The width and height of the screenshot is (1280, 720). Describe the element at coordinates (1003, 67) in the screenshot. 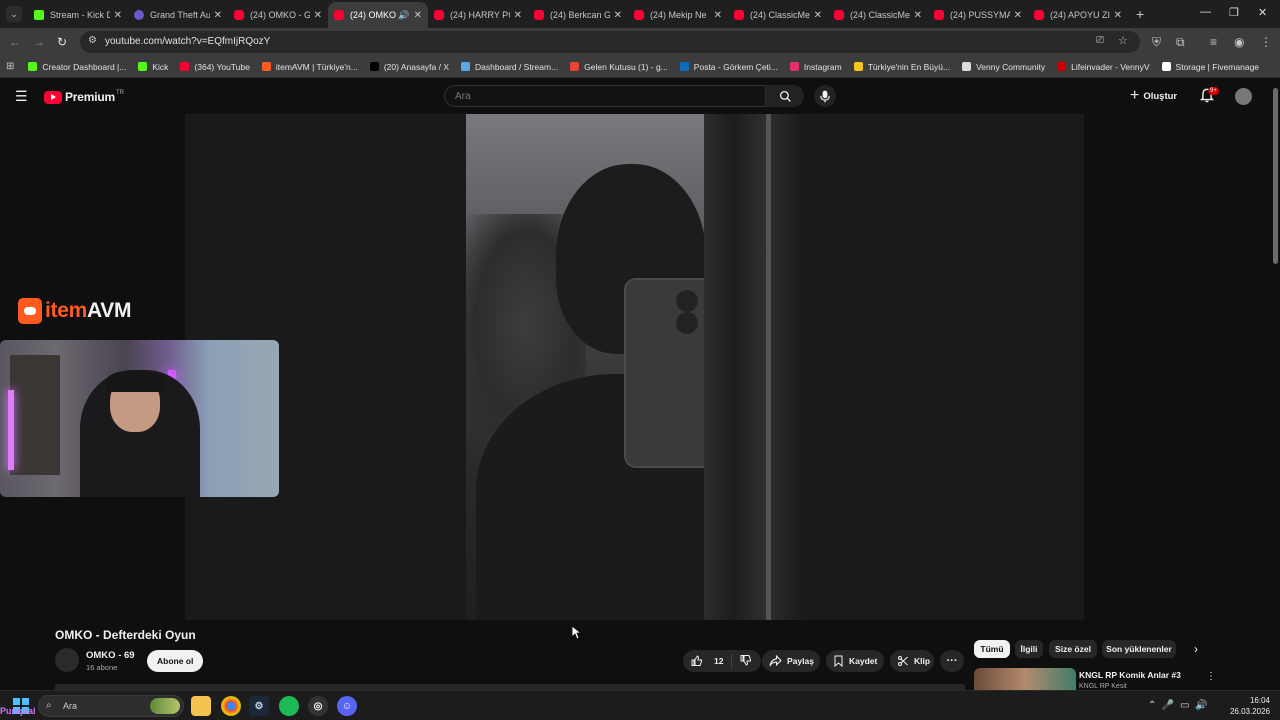

I see `bookmark-item: Venny Community` at that location.